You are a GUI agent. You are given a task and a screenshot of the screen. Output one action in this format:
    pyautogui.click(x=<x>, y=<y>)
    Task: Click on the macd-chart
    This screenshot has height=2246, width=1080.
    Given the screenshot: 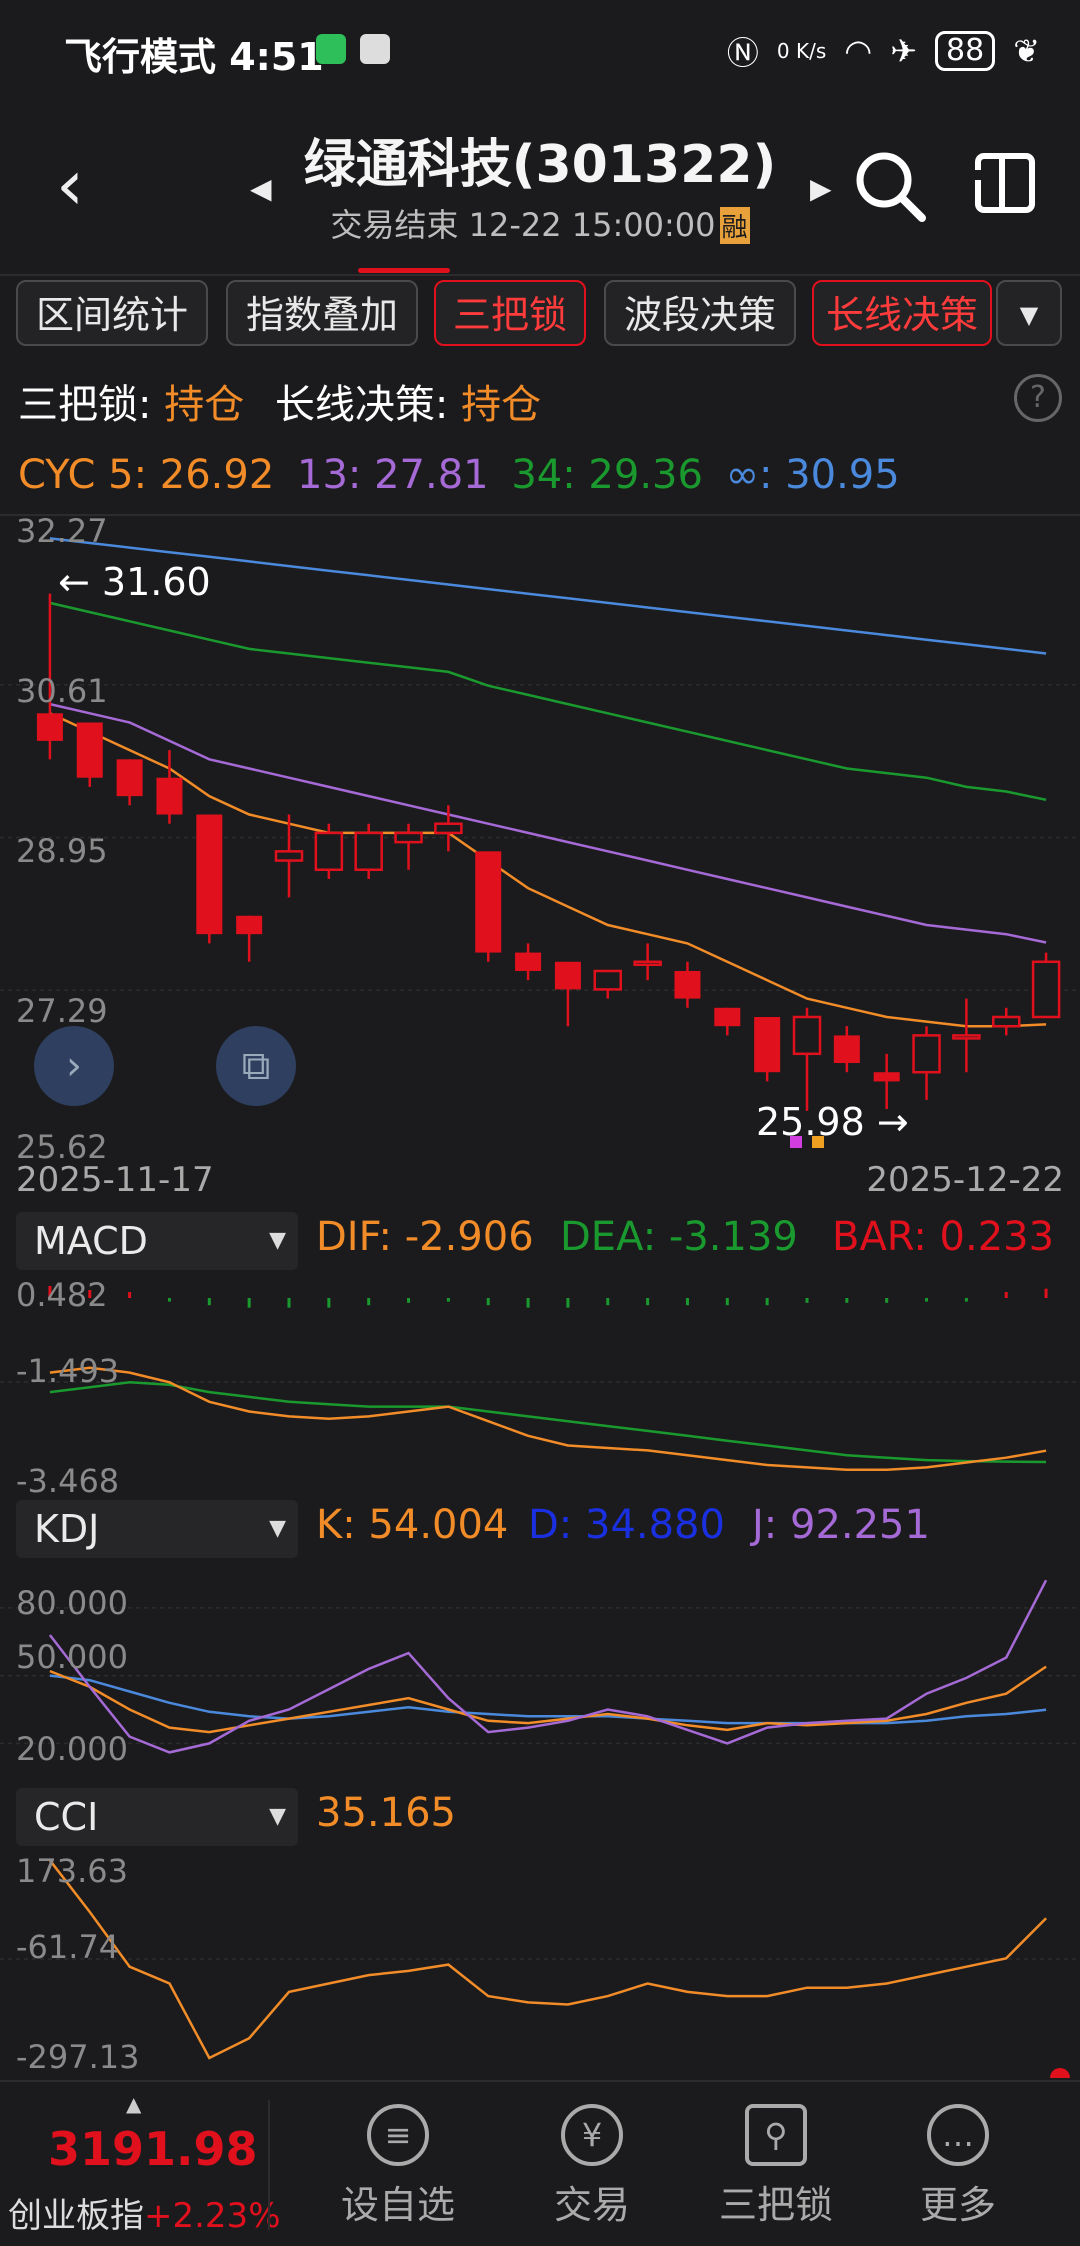 What is the action you would take?
    pyautogui.click(x=540, y=1383)
    